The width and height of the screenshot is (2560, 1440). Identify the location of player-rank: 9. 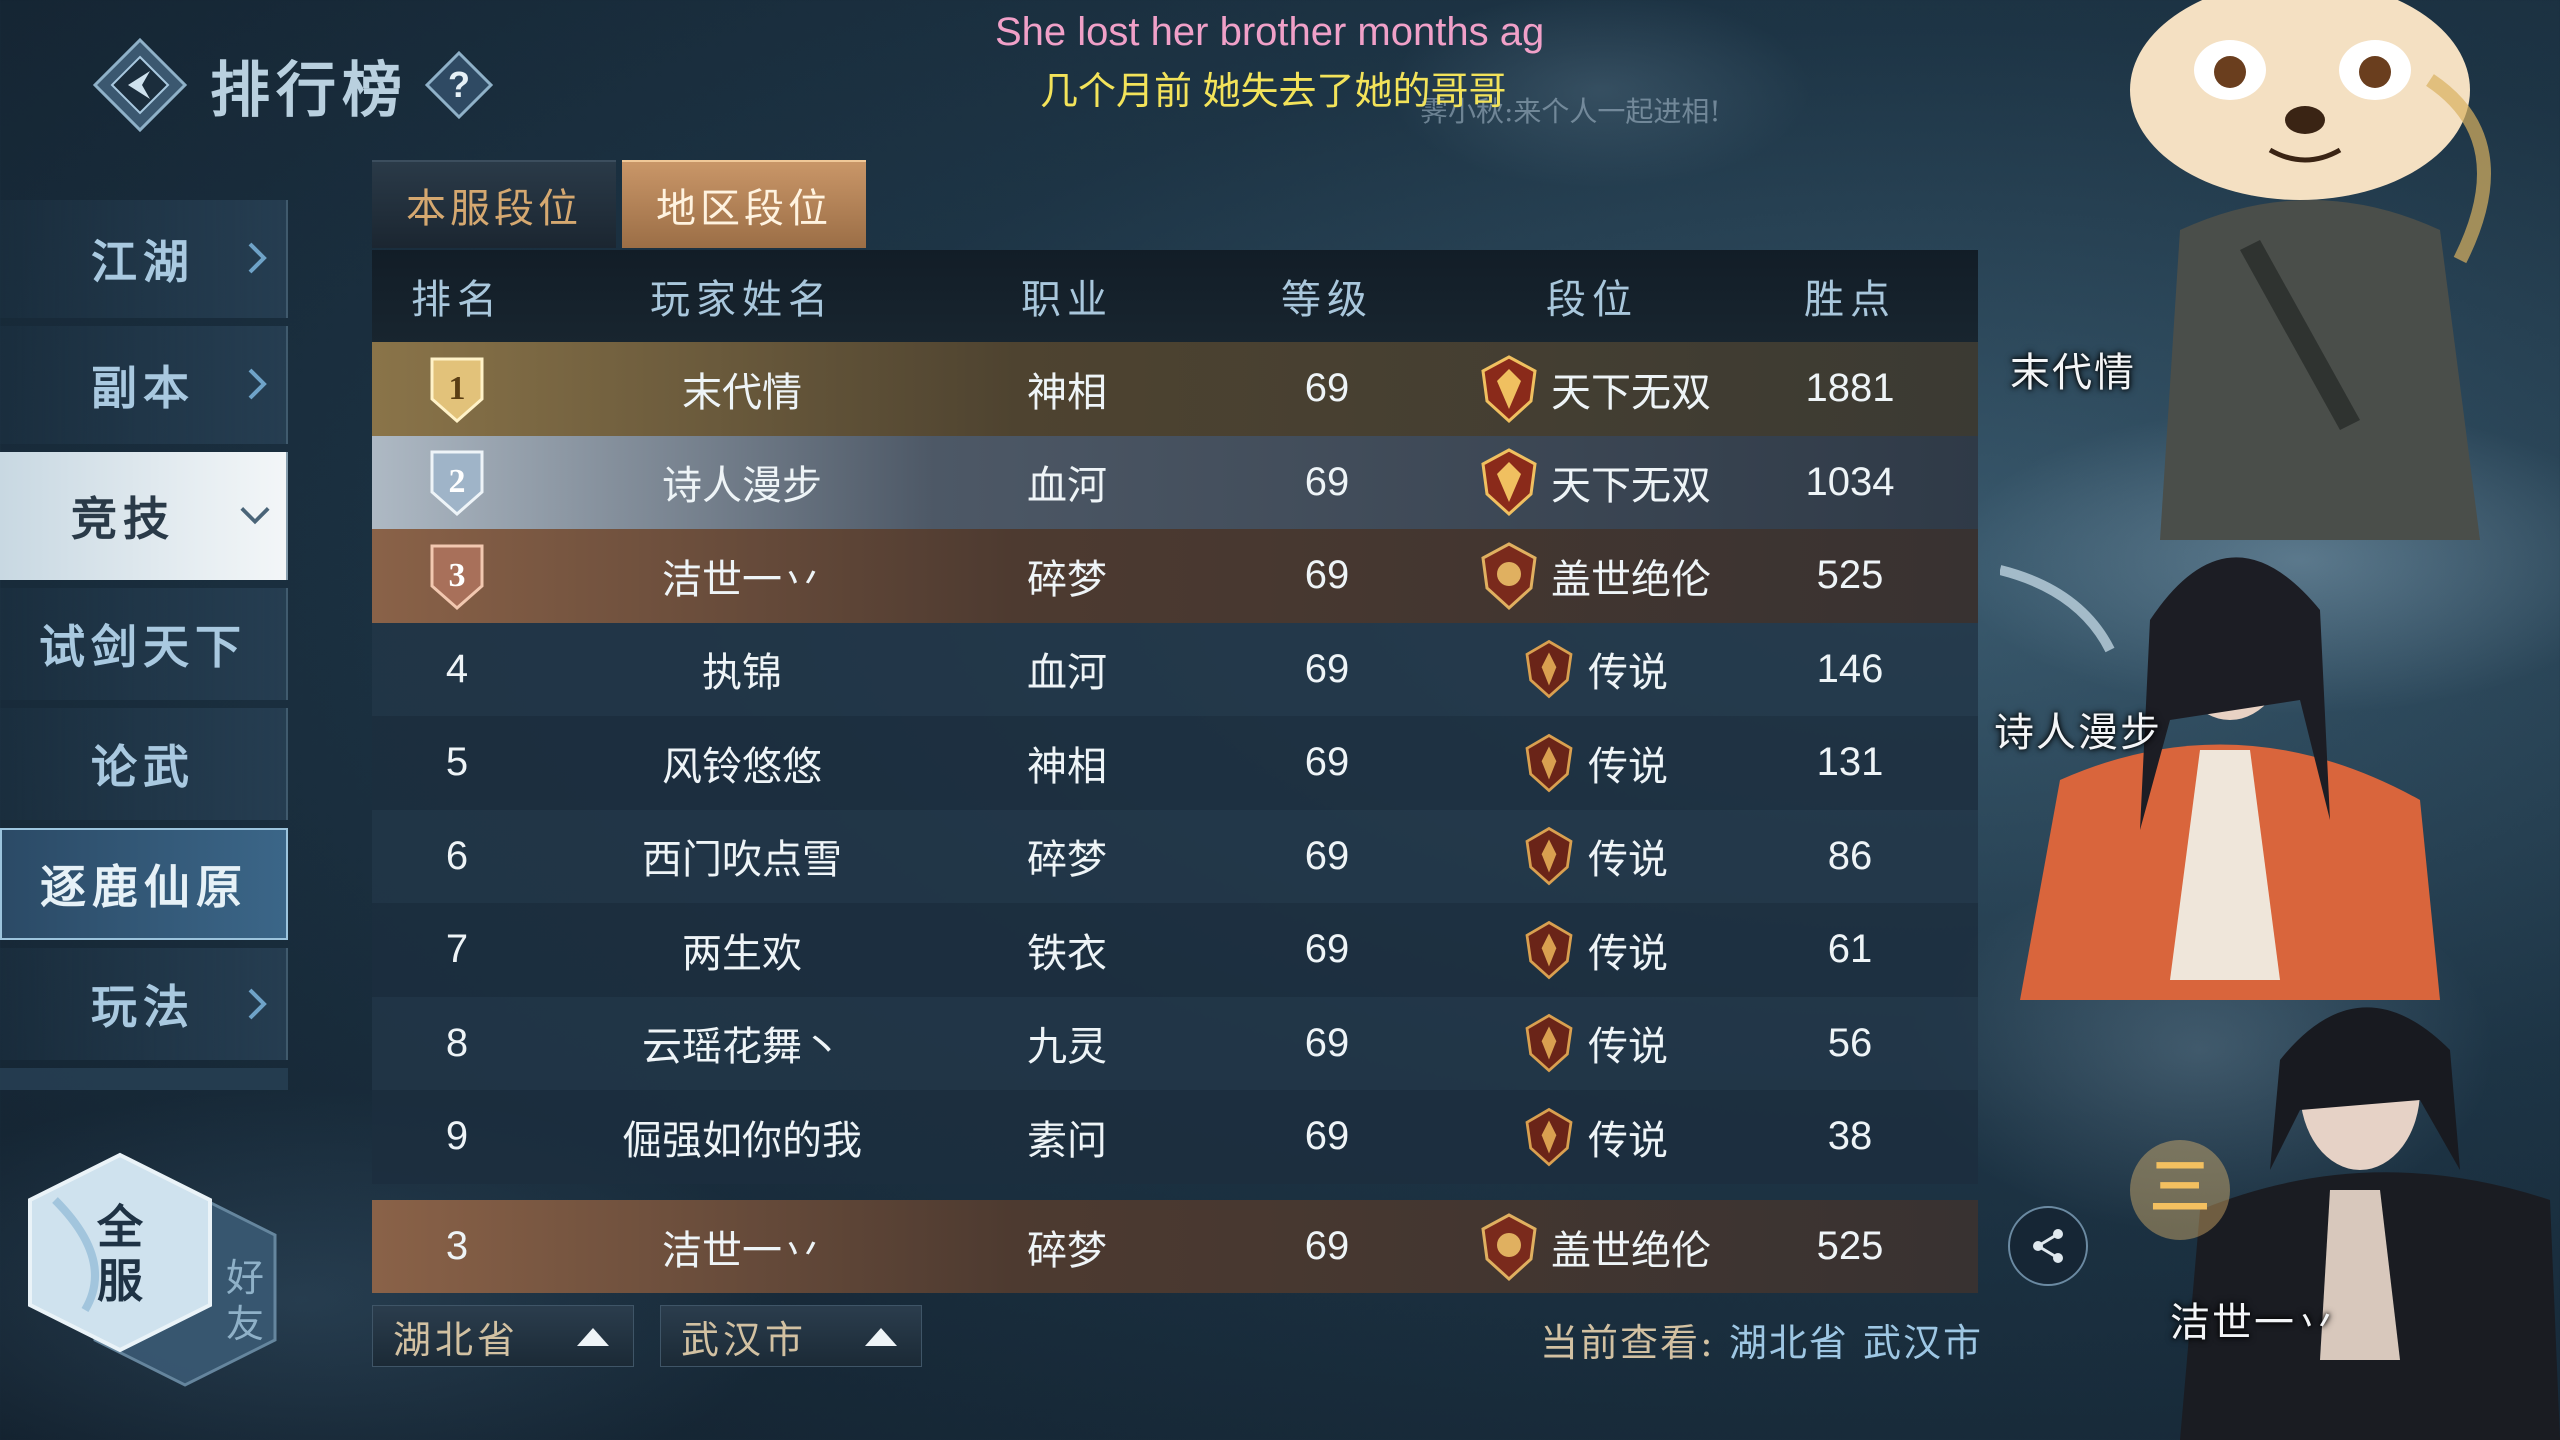
(457, 1136).